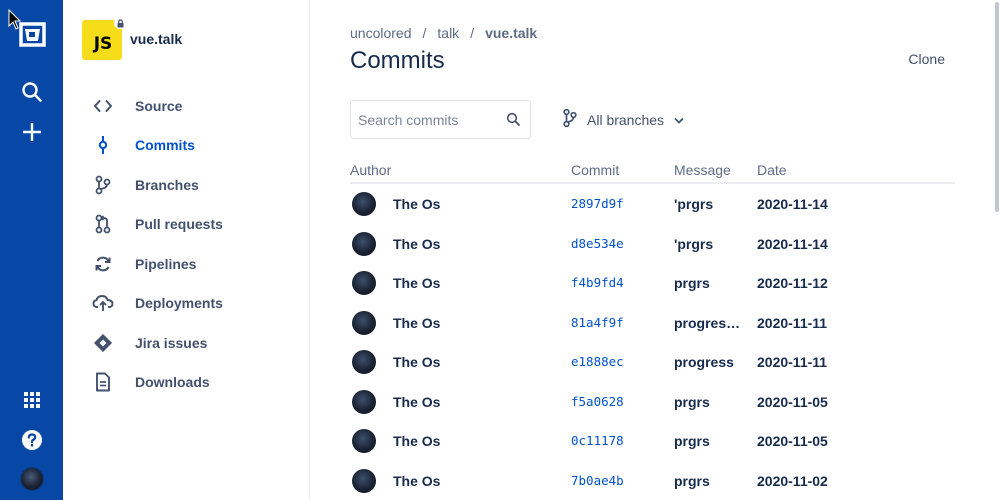 This screenshot has height=500, width=1000. I want to click on commit-hash-link: 7b0ae4b, so click(597, 480).